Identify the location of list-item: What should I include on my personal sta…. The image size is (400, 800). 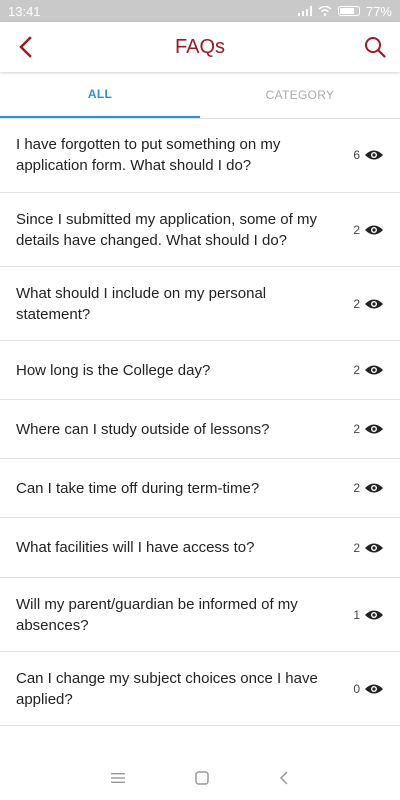
(200, 304).